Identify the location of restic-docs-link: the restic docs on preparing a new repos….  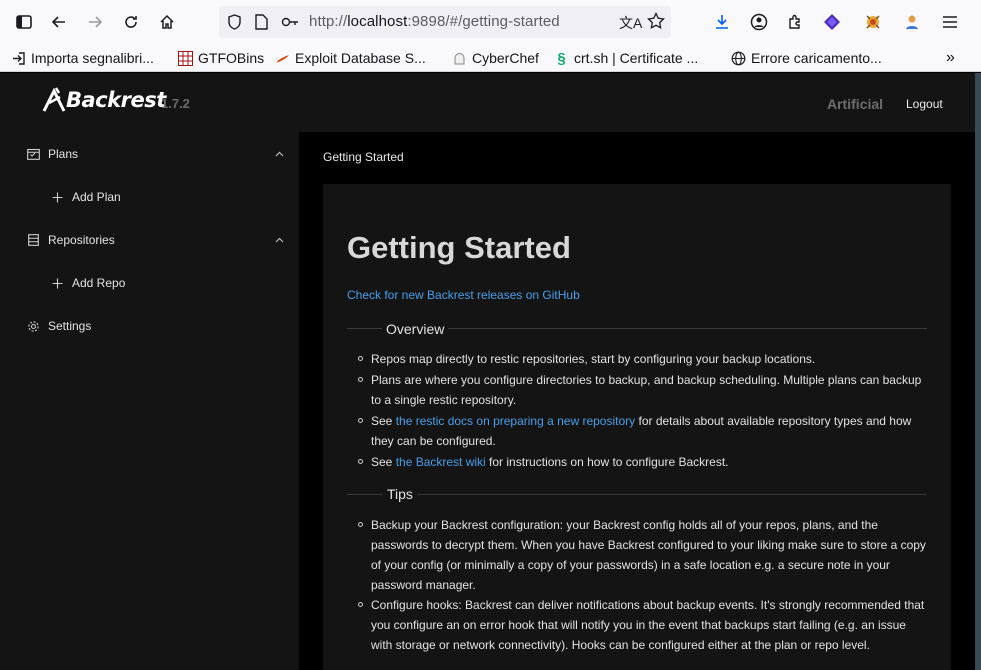
(515, 421).